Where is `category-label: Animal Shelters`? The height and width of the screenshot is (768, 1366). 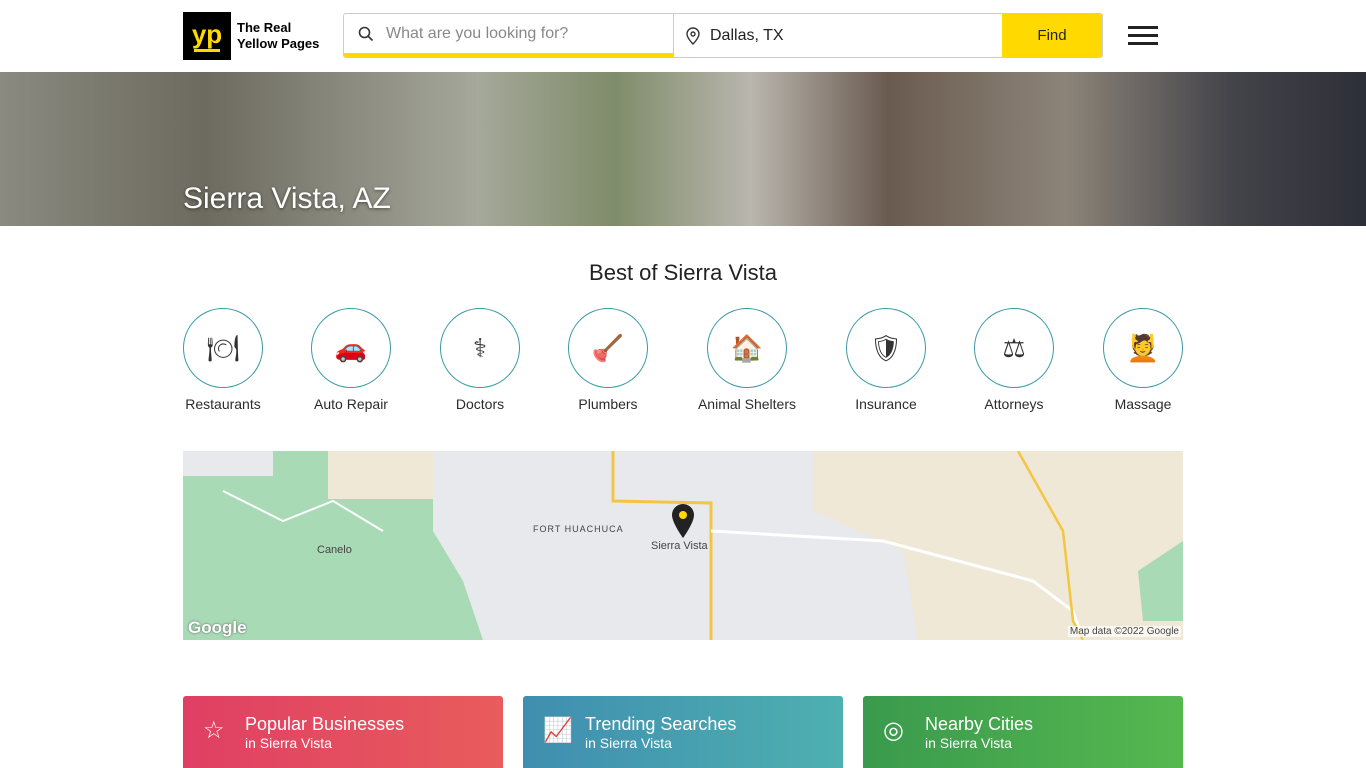 category-label: Animal Shelters is located at coordinates (747, 404).